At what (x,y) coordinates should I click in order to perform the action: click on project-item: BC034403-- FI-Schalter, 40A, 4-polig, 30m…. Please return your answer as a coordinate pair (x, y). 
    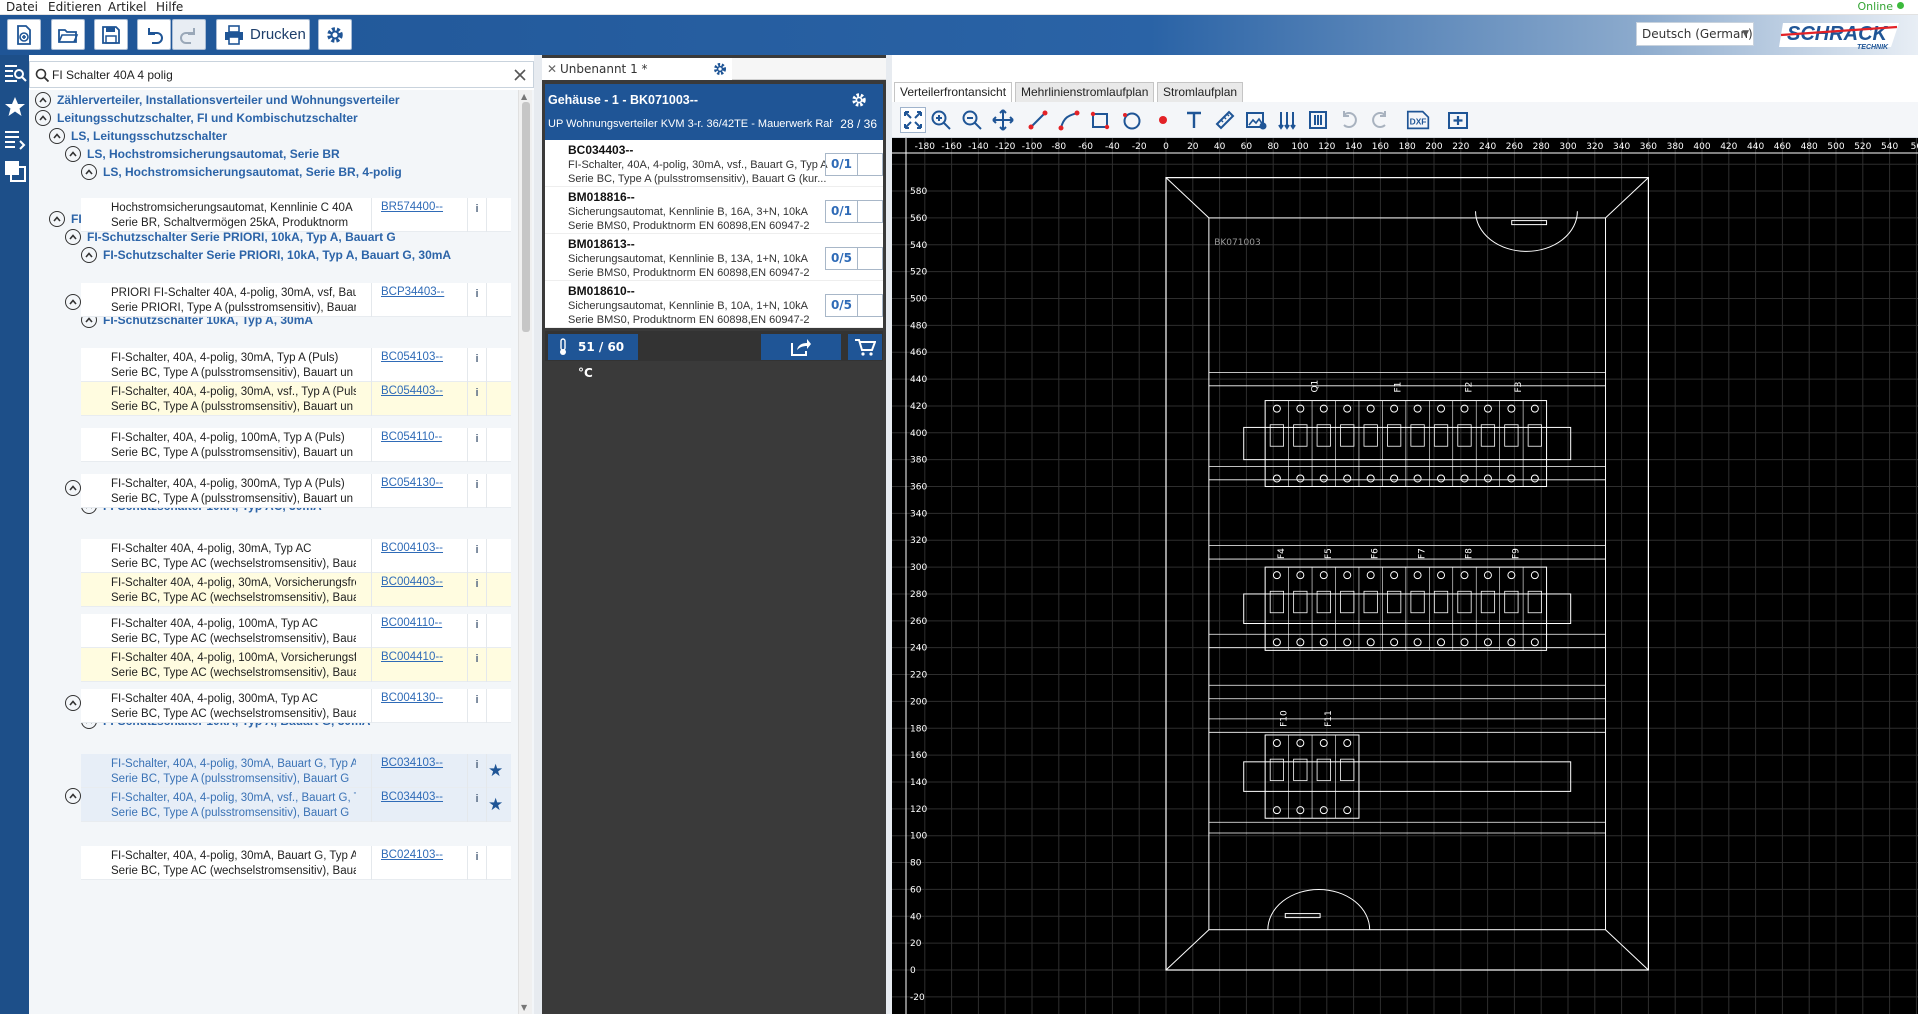
    Looking at the image, I should click on (714, 163).